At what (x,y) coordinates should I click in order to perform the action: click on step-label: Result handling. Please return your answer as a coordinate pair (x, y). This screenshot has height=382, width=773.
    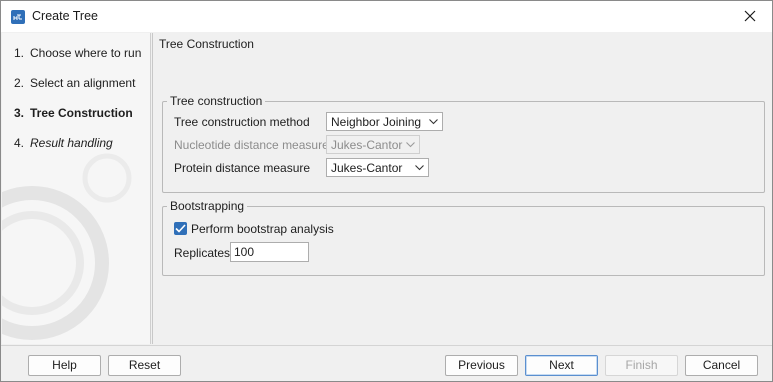
    Looking at the image, I should click on (71, 143).